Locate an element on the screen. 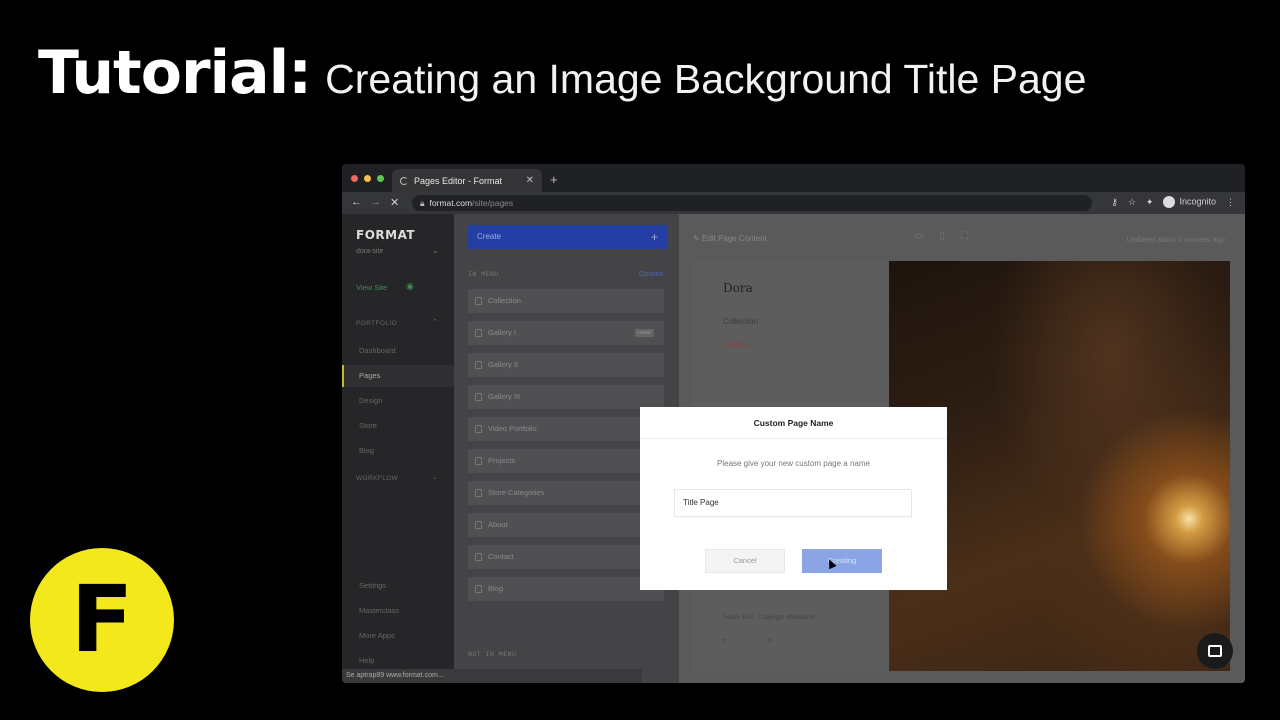 This screenshot has width=1280, height=720. format-brand: FORMAT is located at coordinates (385, 235).